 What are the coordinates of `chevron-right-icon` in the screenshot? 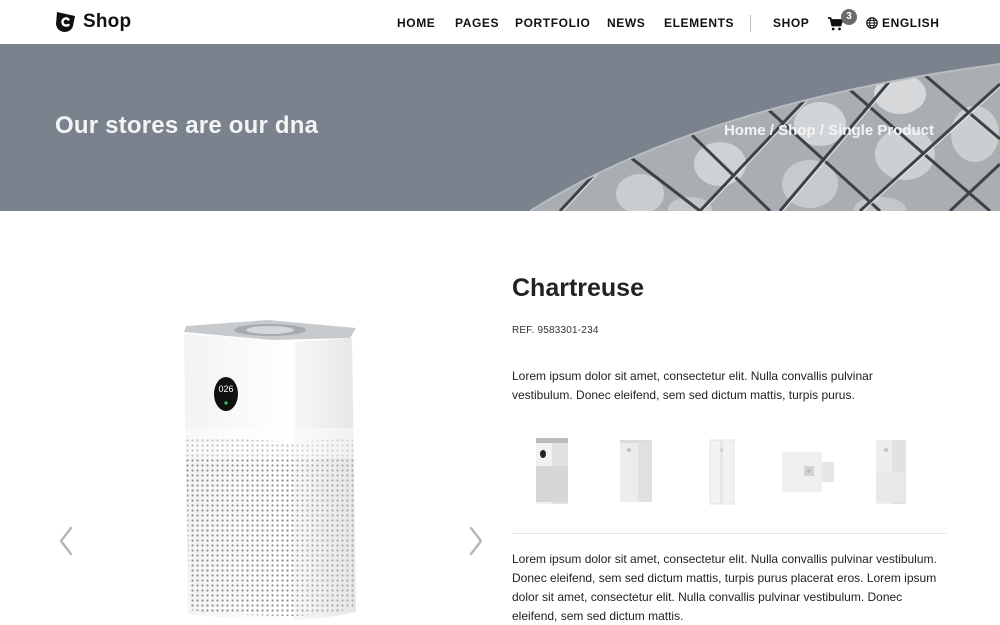 It's located at (476, 541).